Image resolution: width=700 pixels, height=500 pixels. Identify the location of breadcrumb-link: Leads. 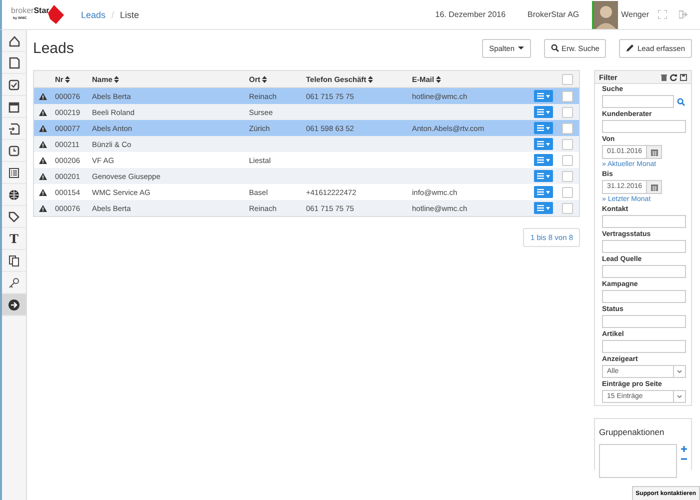
(93, 15).